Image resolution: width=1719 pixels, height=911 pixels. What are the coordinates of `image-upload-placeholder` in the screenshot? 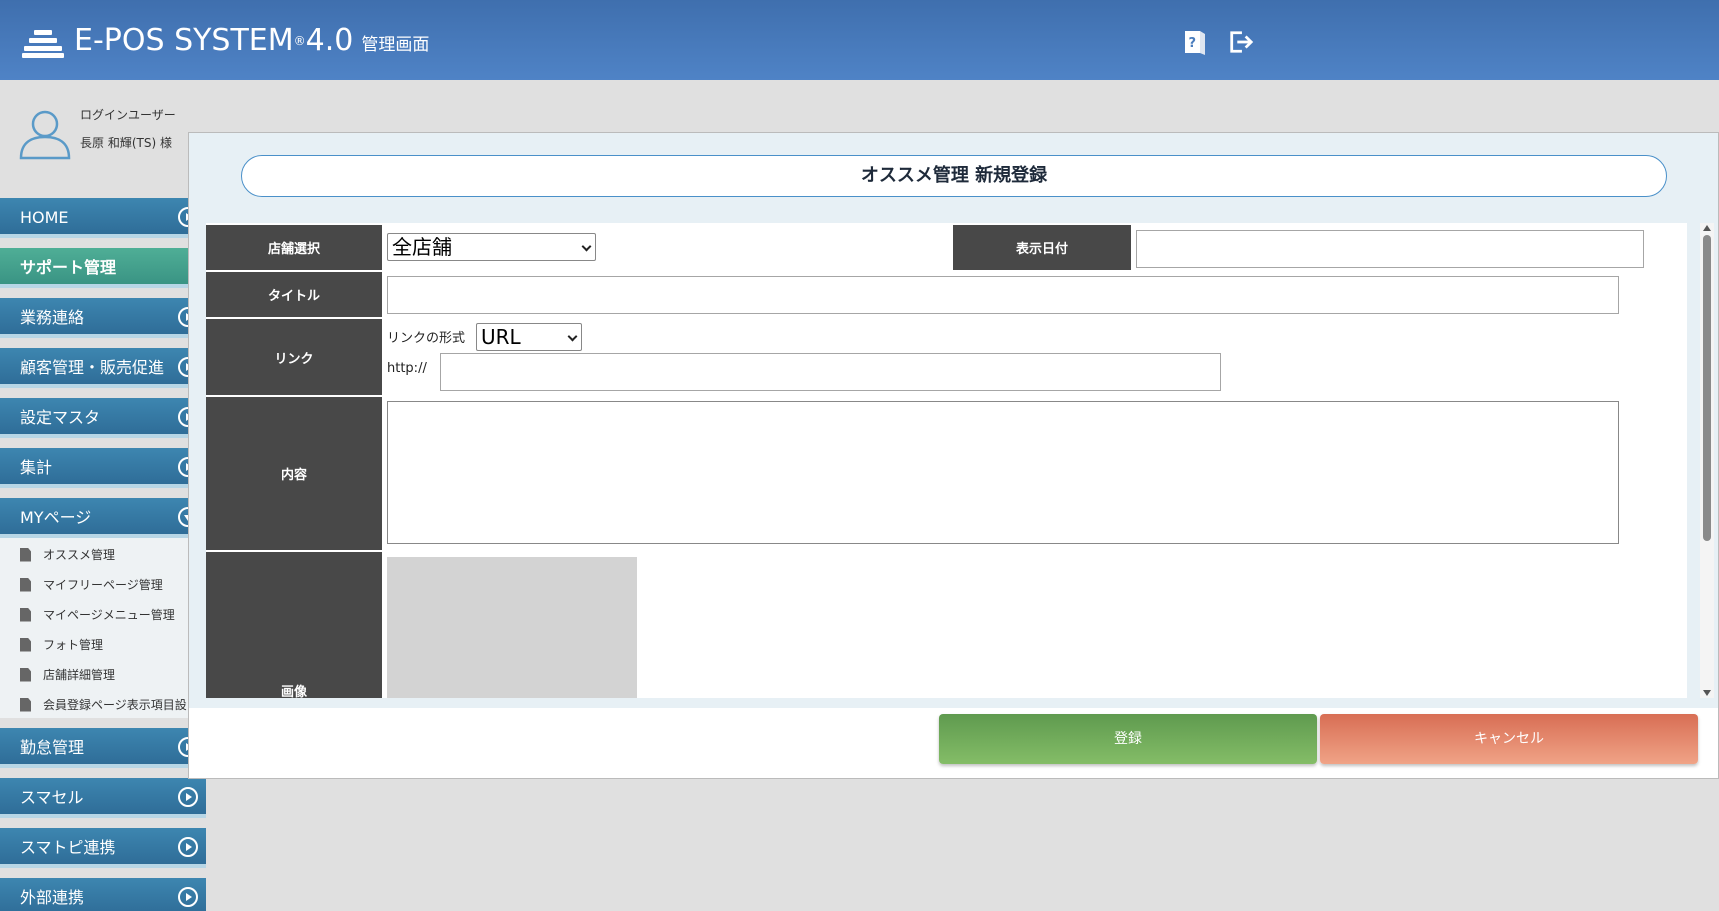 It's located at (512, 627).